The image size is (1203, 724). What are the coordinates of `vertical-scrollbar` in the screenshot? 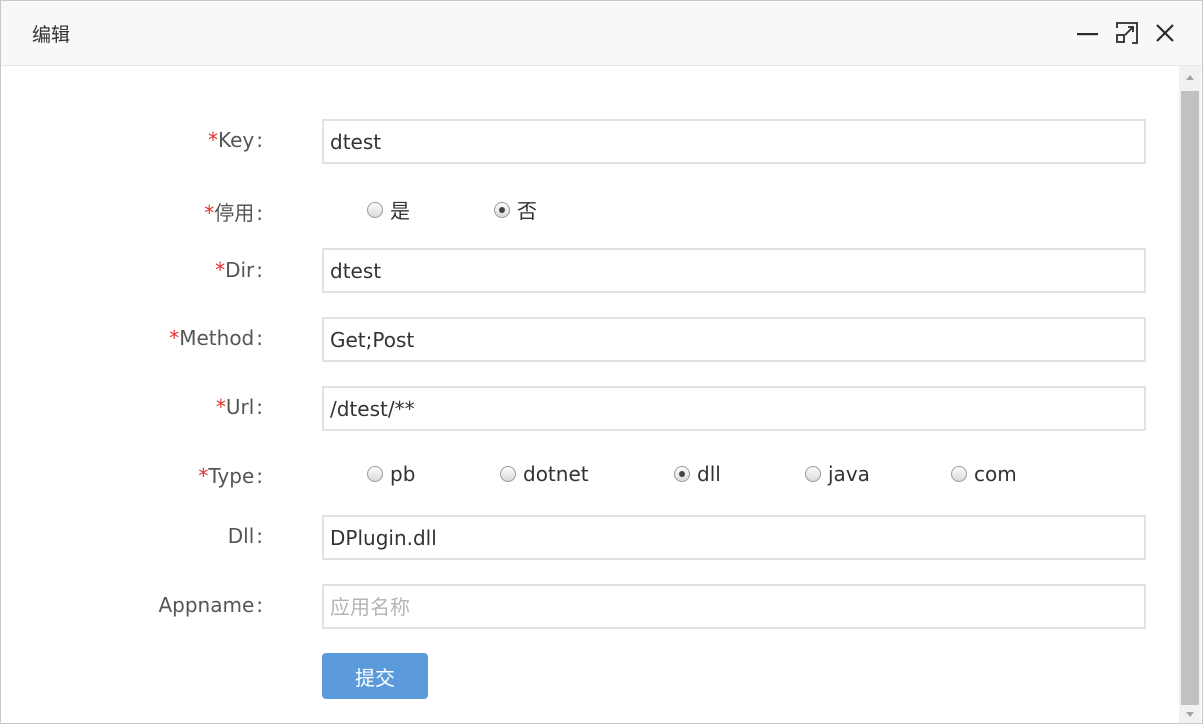 It's located at (1190, 394).